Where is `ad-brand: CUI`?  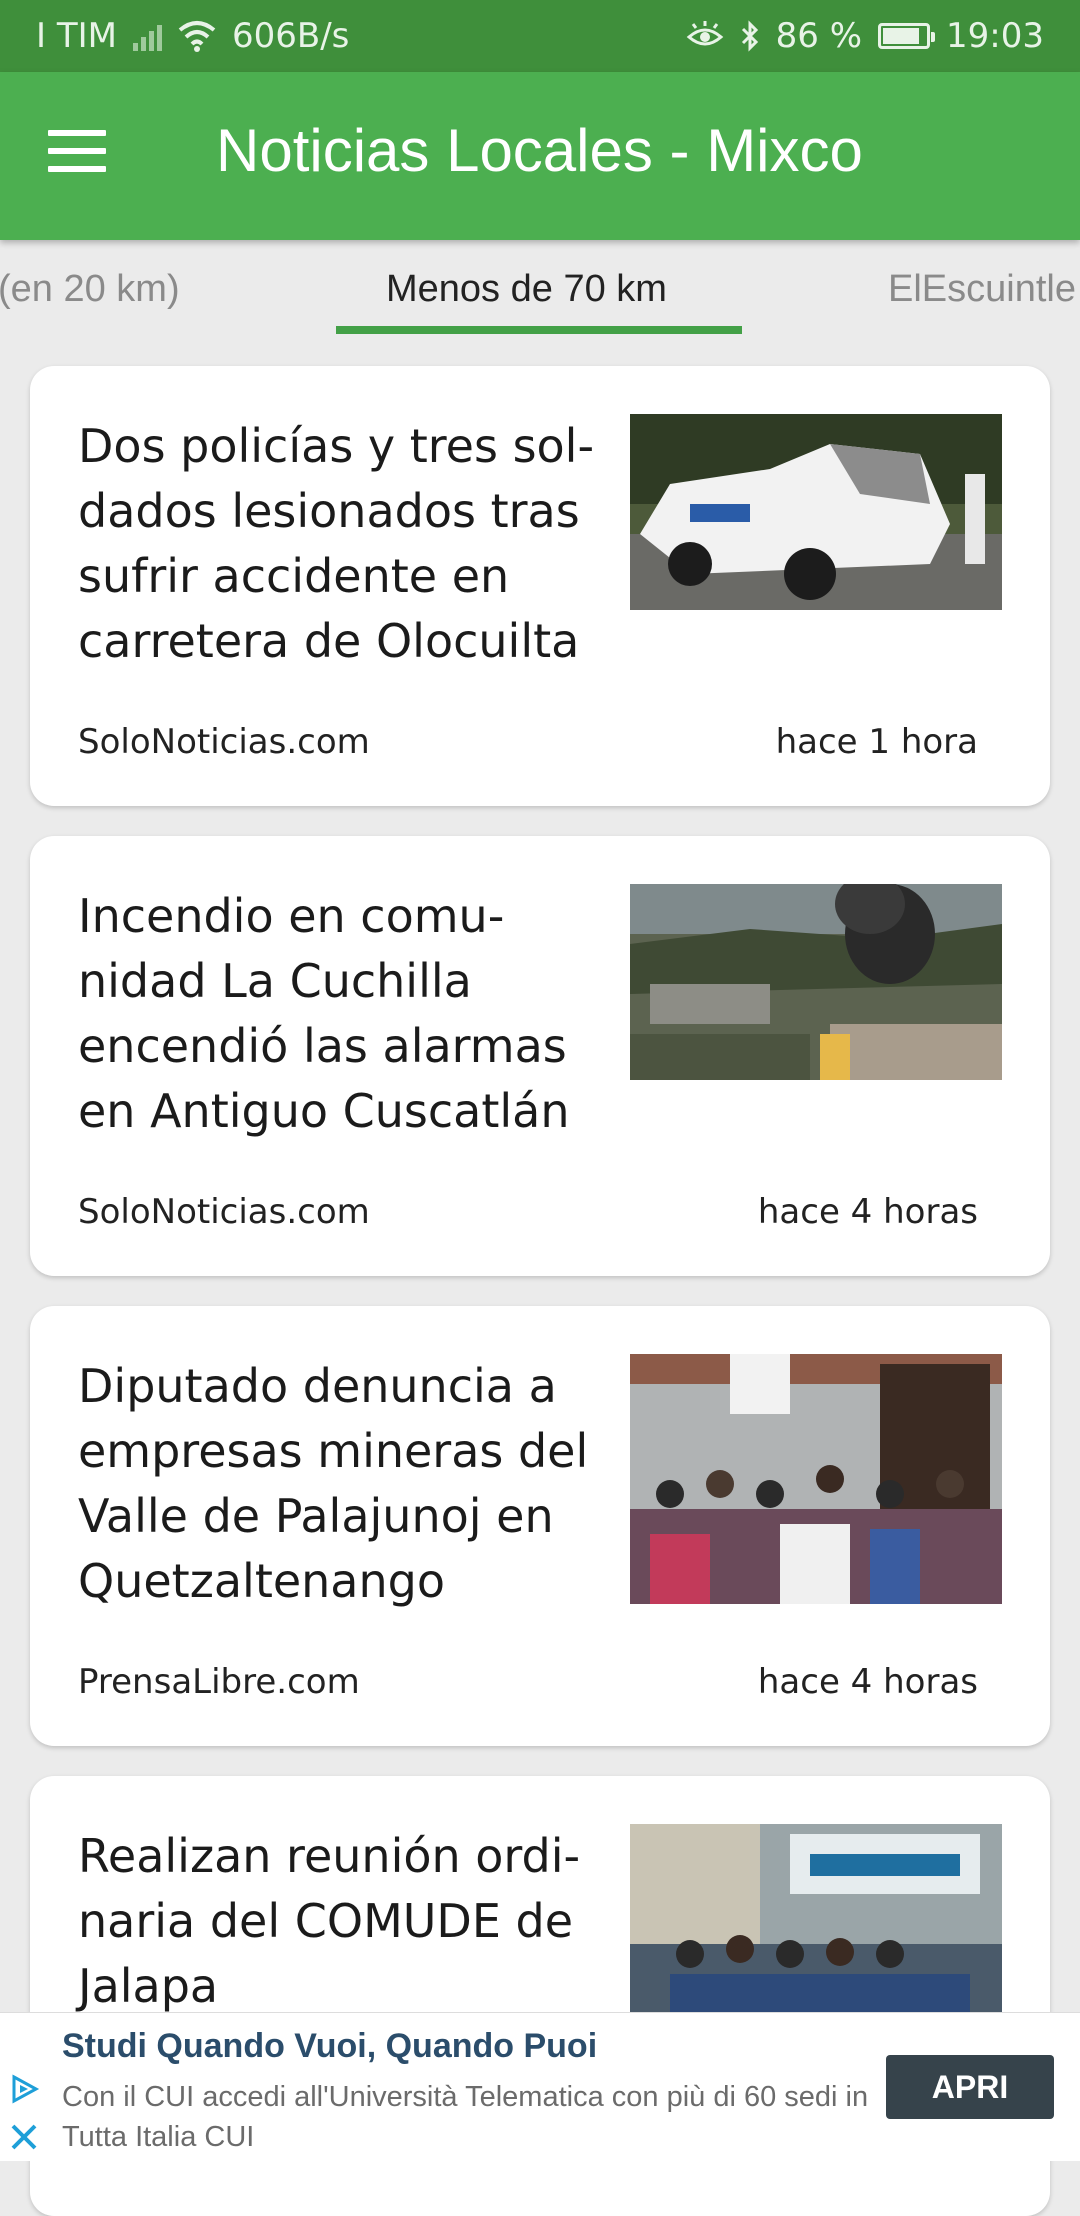
ad-brand: CUI is located at coordinates (229, 2137).